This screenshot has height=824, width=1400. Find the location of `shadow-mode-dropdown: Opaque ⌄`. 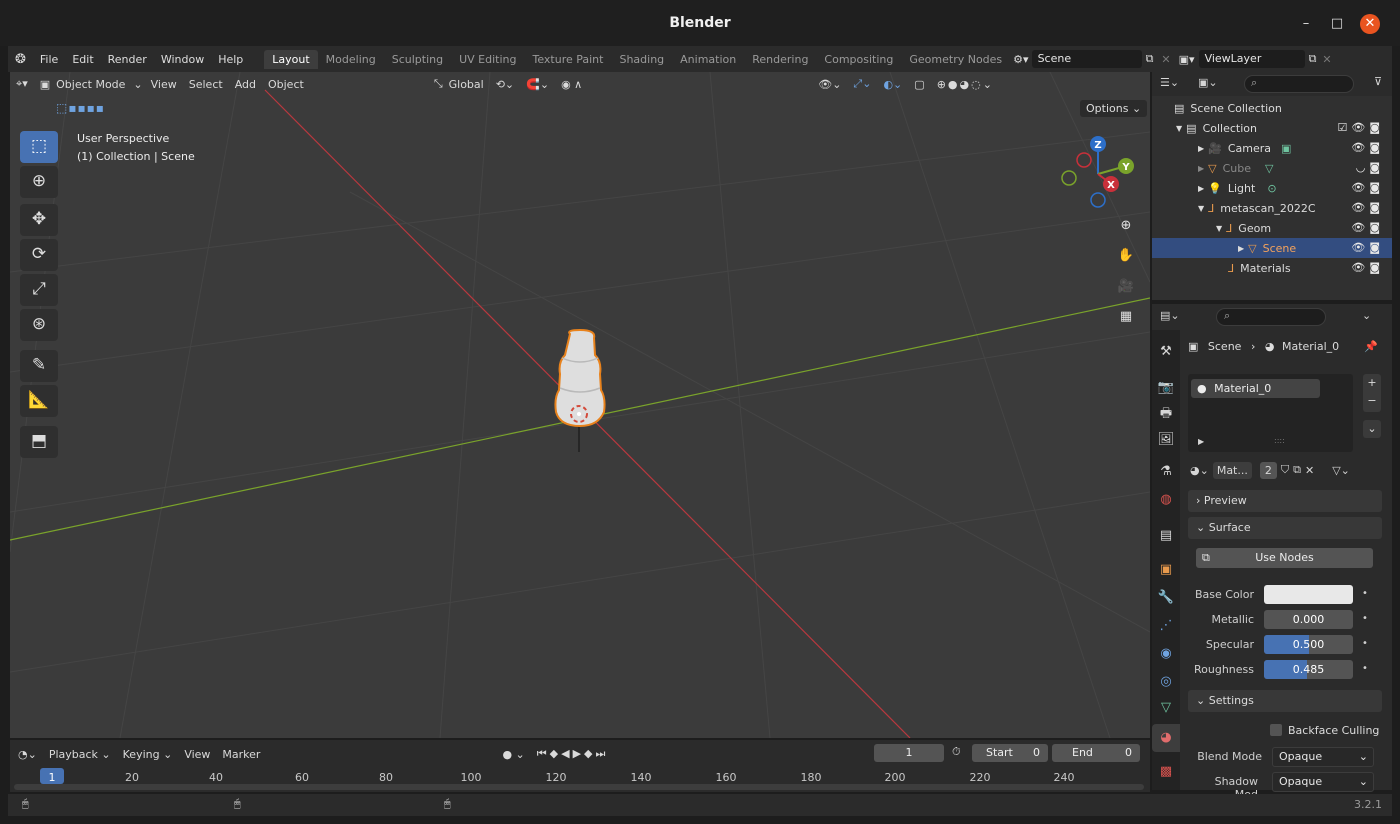

shadow-mode-dropdown: Opaque ⌄ is located at coordinates (1323, 782).